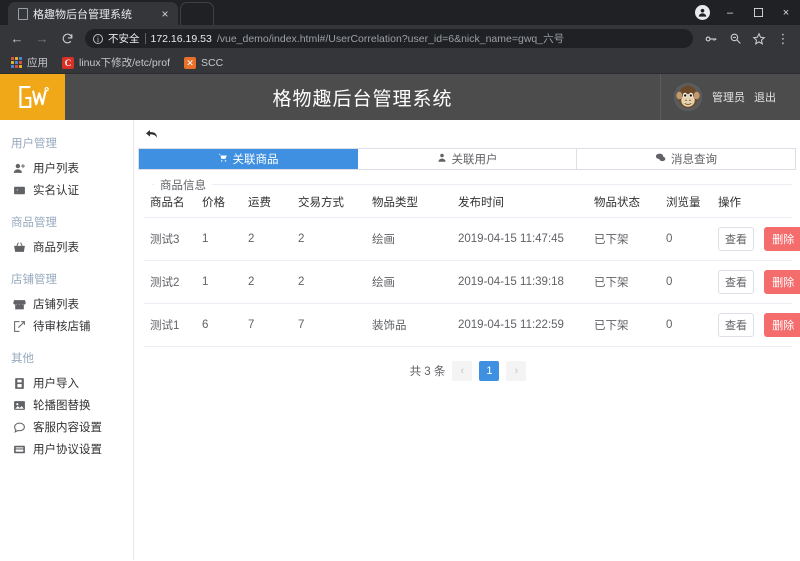 This screenshot has width=800, height=561. Describe the element at coordinates (273, 282) in the screenshot. I see `cell-shipping: 2` at that location.